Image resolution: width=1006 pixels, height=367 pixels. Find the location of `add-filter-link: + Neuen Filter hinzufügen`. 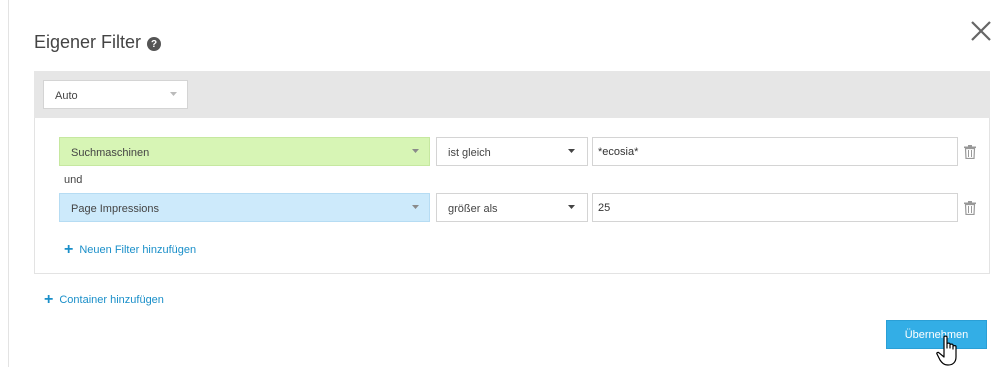

add-filter-link: + Neuen Filter hinzufügen is located at coordinates (130, 250).